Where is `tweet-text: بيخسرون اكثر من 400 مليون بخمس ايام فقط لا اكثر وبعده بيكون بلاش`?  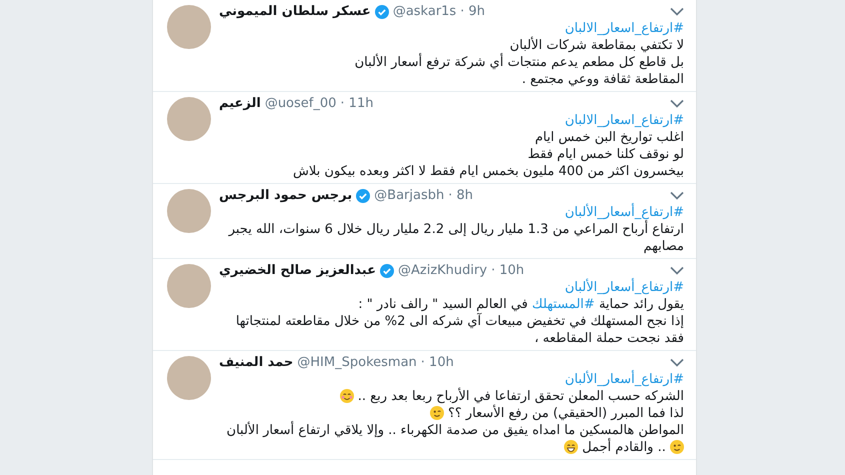
tweet-text: بيخسرون اكثر من 400 مليون بخمس ايام فقط لا اكثر وبعده بيكون بلاش is located at coordinates (488, 171).